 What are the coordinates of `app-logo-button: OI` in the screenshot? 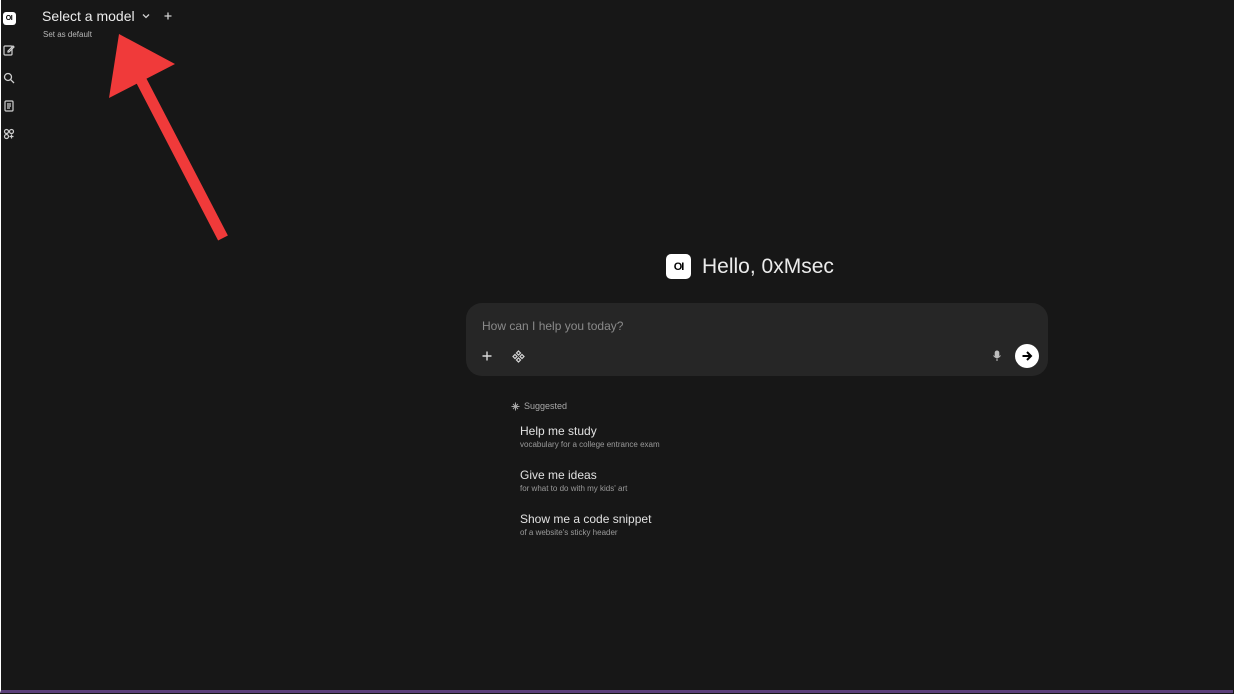 It's located at (9, 18).